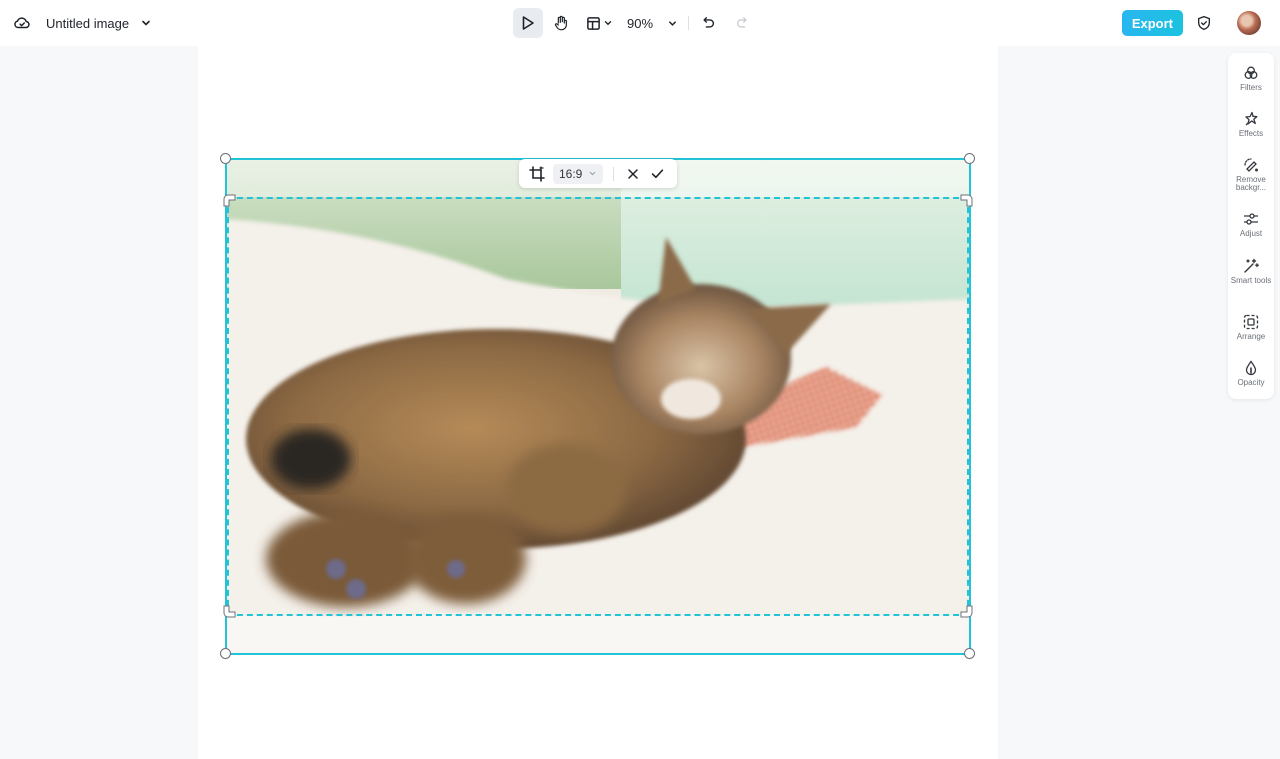  Describe the element at coordinates (1251, 118) in the screenshot. I see `effects-icon` at that location.